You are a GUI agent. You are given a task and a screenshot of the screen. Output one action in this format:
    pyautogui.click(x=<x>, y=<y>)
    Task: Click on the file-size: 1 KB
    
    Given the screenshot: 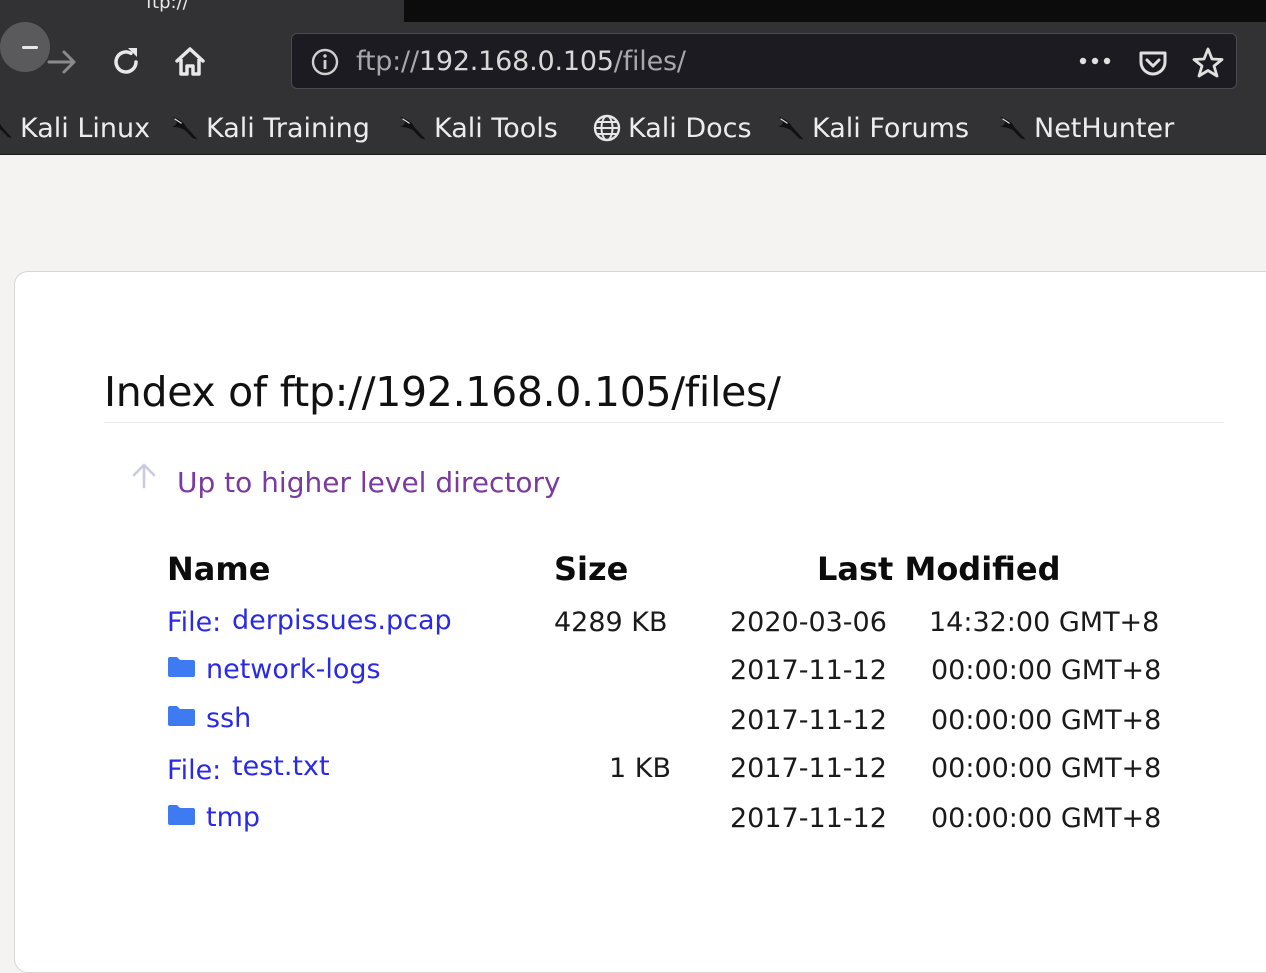 What is the action you would take?
    pyautogui.click(x=640, y=768)
    